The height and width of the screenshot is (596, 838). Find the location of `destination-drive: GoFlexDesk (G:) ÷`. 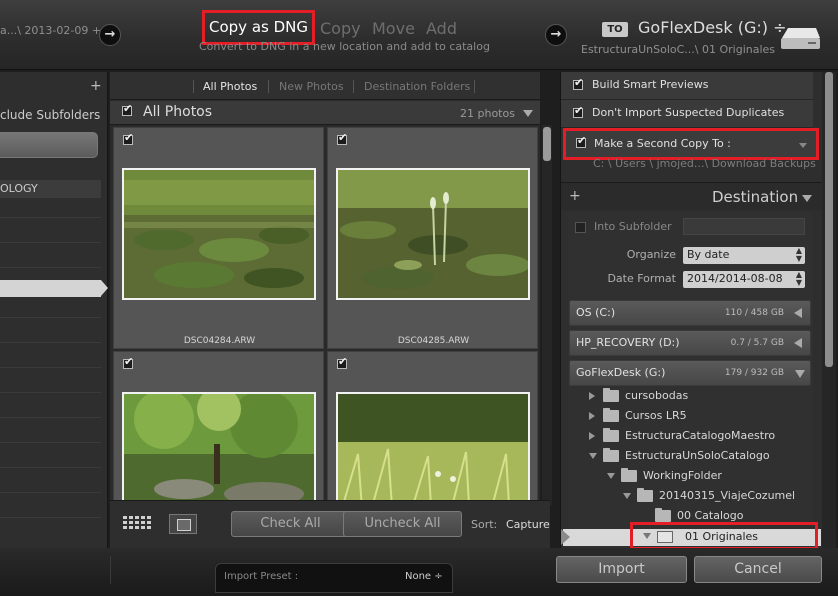

destination-drive: GoFlexDesk (G:) ÷ is located at coordinates (712, 27).